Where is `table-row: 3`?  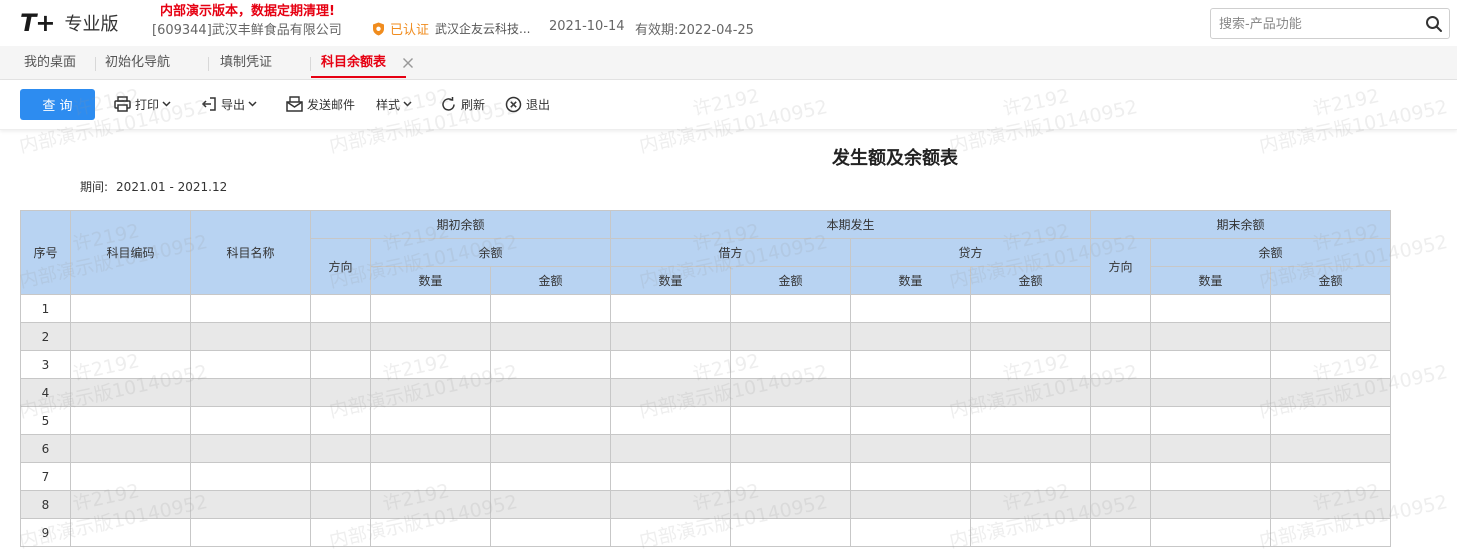 table-row: 3 is located at coordinates (705, 364).